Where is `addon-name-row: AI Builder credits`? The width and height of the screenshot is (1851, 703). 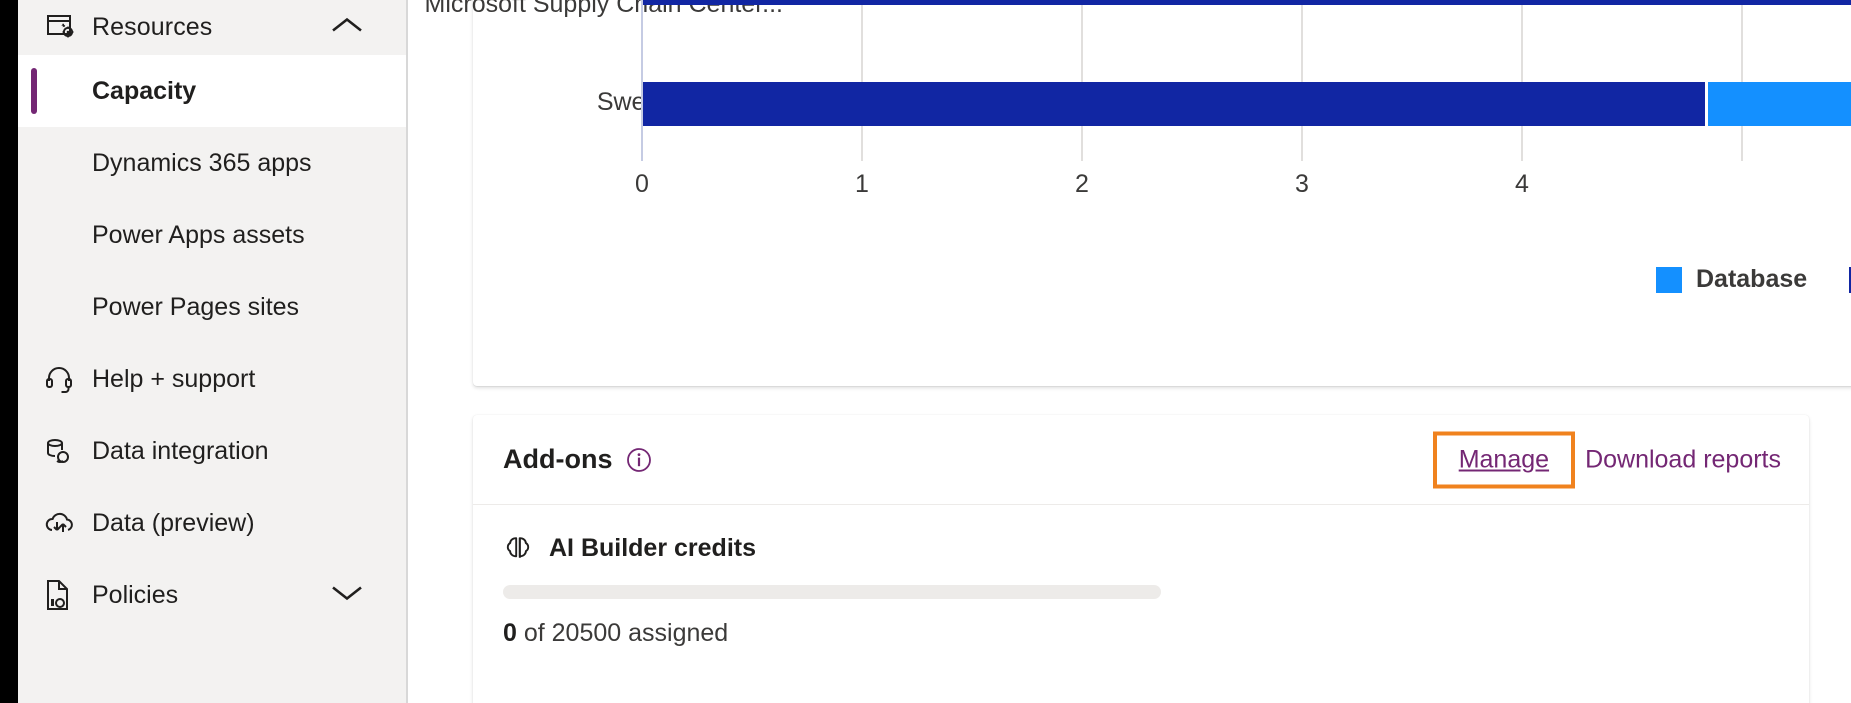
addon-name-row: AI Builder credits is located at coordinates (1141, 548).